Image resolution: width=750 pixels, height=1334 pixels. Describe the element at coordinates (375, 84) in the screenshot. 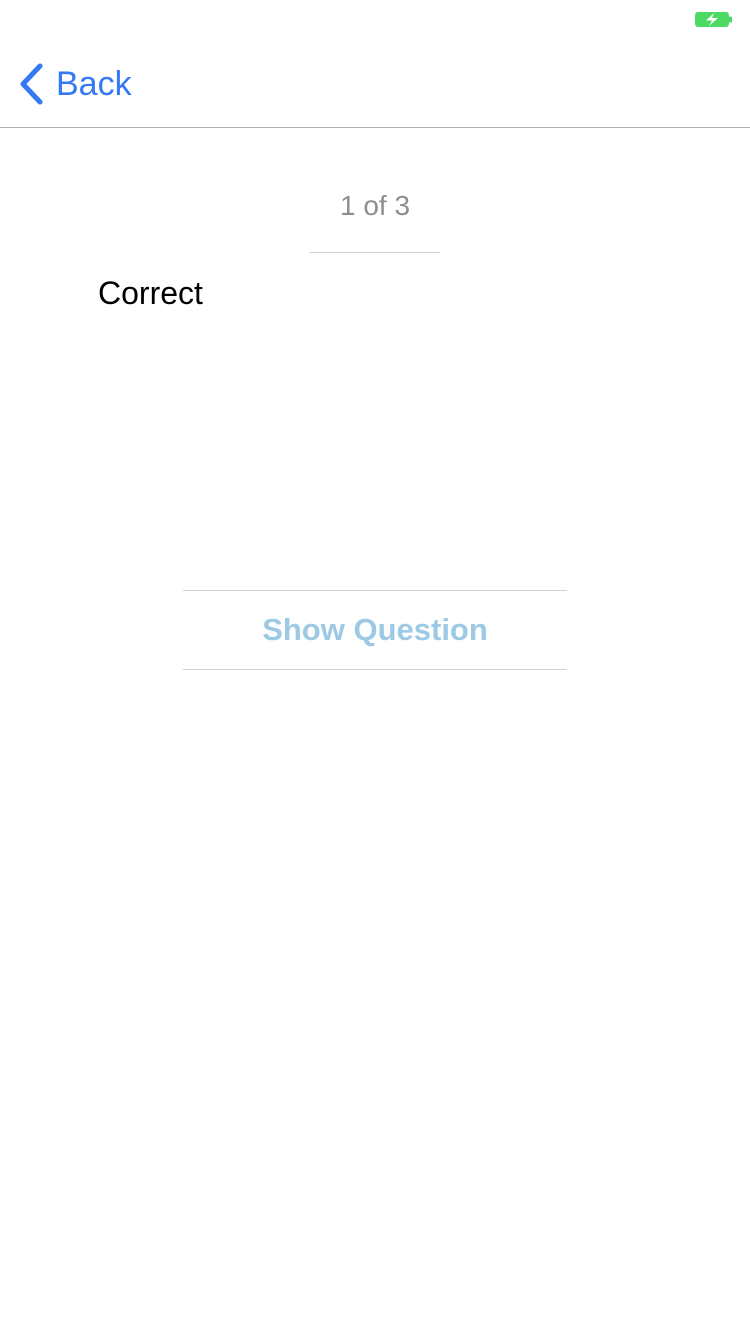

I see `navigation-bar: Back` at that location.